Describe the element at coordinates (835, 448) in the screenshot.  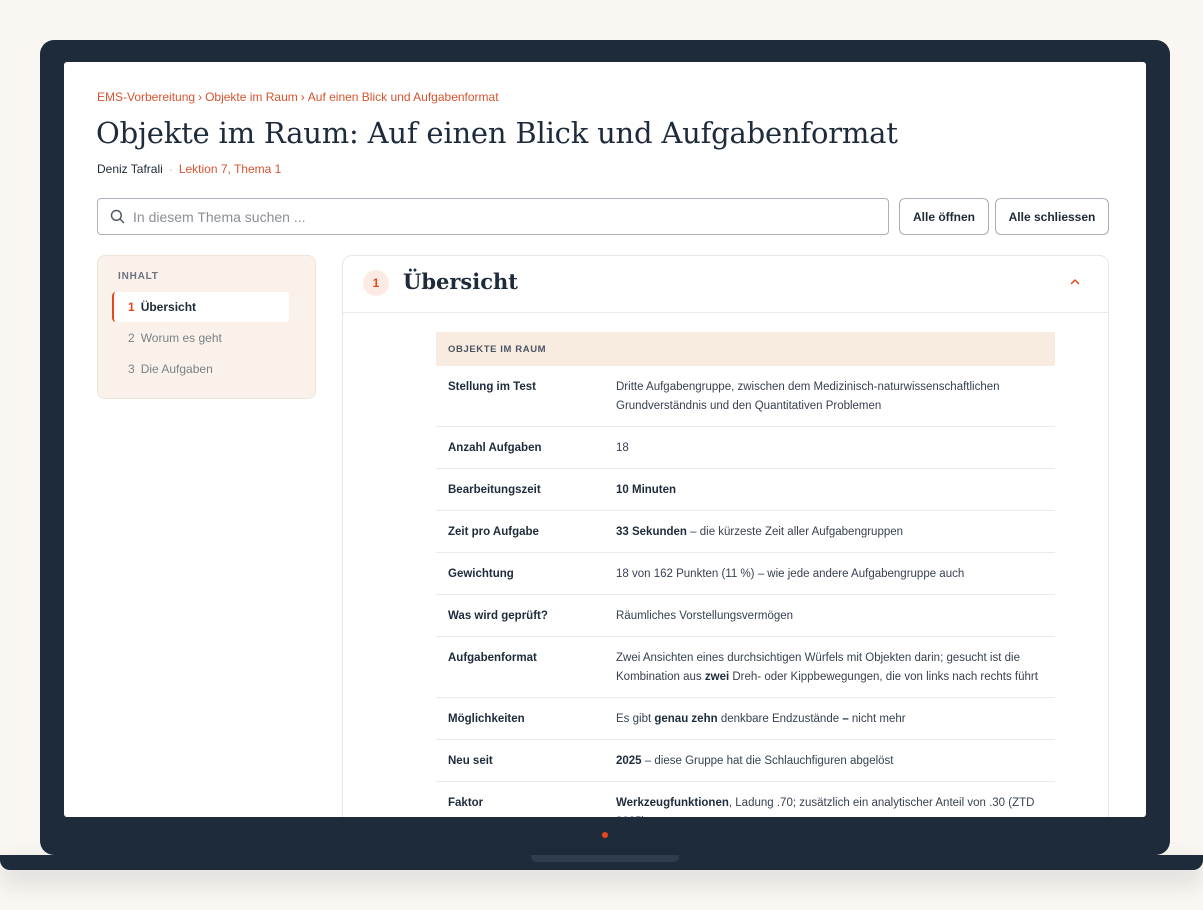
I see `row-value: 18` at that location.